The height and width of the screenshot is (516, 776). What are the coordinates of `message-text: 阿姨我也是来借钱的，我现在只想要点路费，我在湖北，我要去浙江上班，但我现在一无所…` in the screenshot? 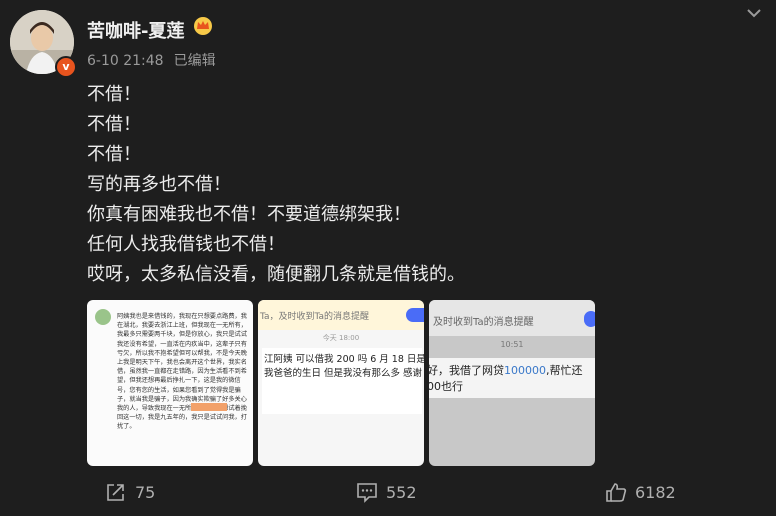 It's located at (182, 372).